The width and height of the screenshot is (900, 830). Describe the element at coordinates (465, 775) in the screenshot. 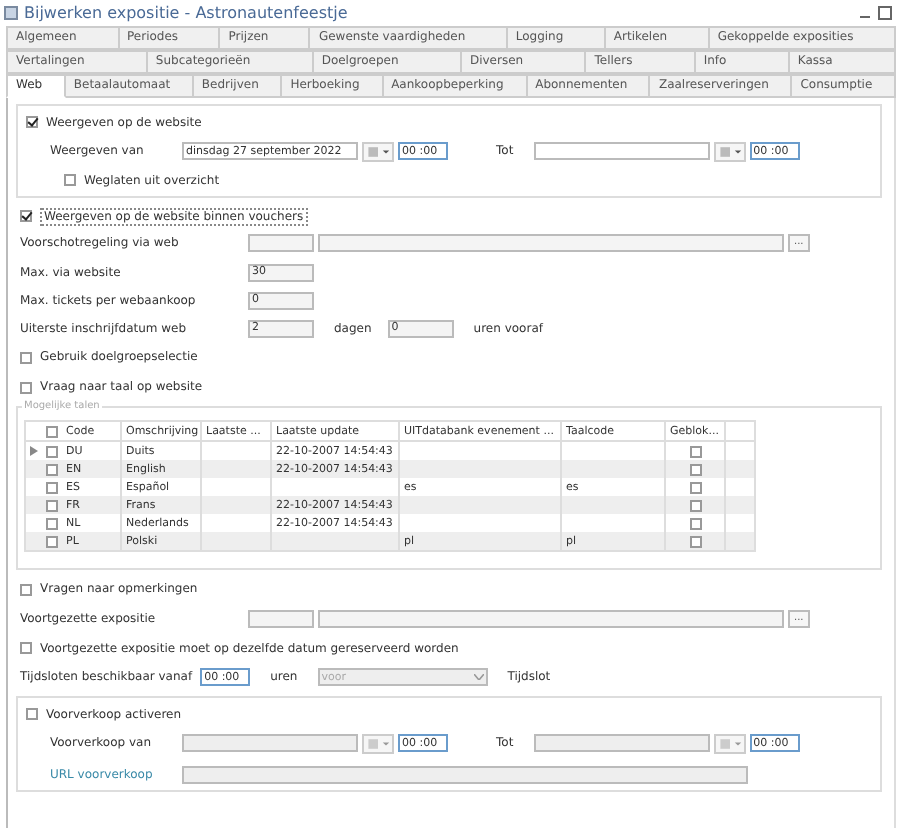

I see `url-field` at that location.